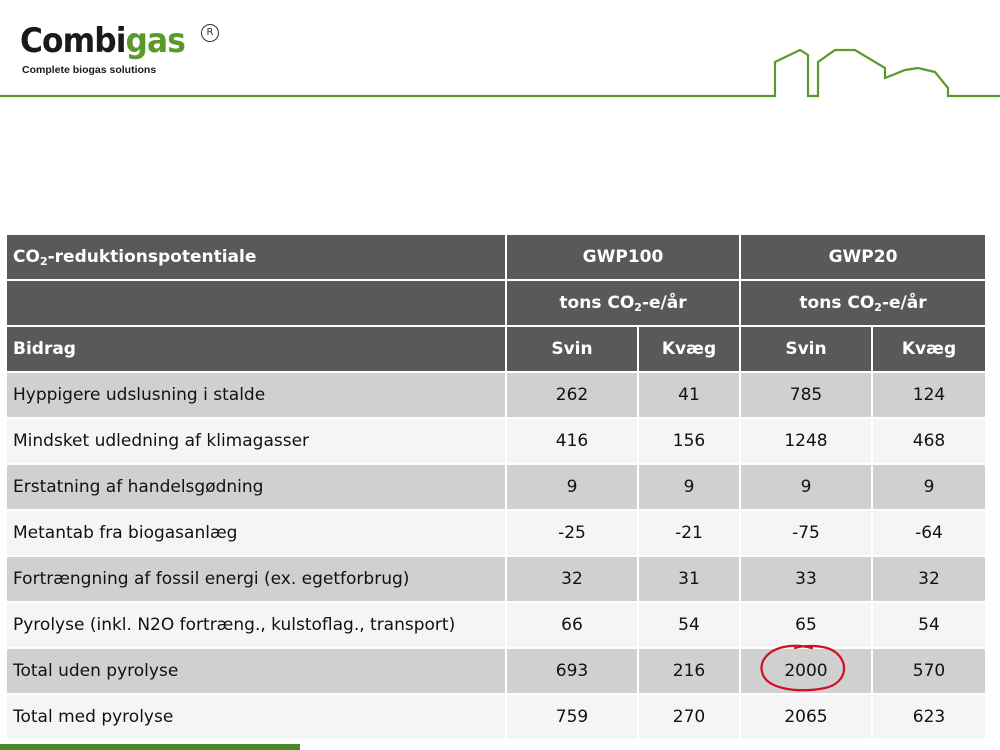 The height and width of the screenshot is (750, 1000). What do you see at coordinates (210, 33) in the screenshot?
I see `registered-mark: R` at bounding box center [210, 33].